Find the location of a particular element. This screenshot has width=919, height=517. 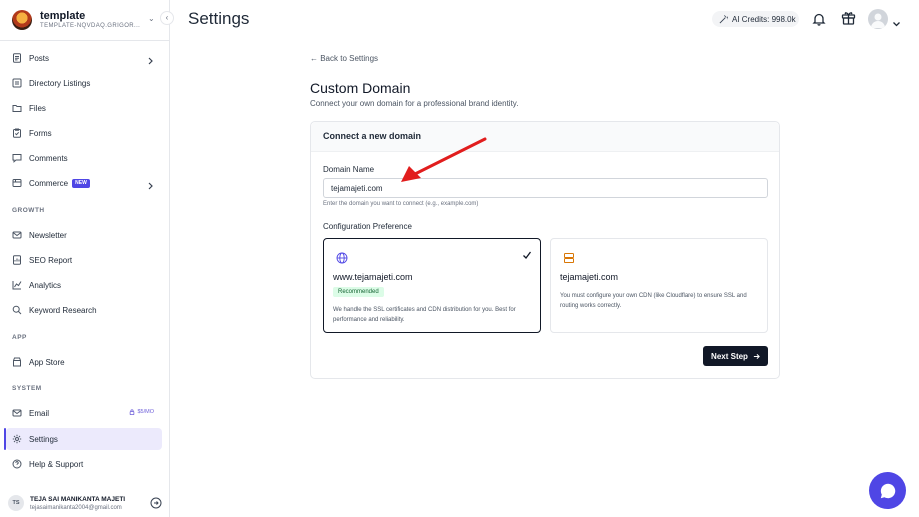

user-name: TEJA SAI MANIKANTA MAJETI is located at coordinates (78, 499).